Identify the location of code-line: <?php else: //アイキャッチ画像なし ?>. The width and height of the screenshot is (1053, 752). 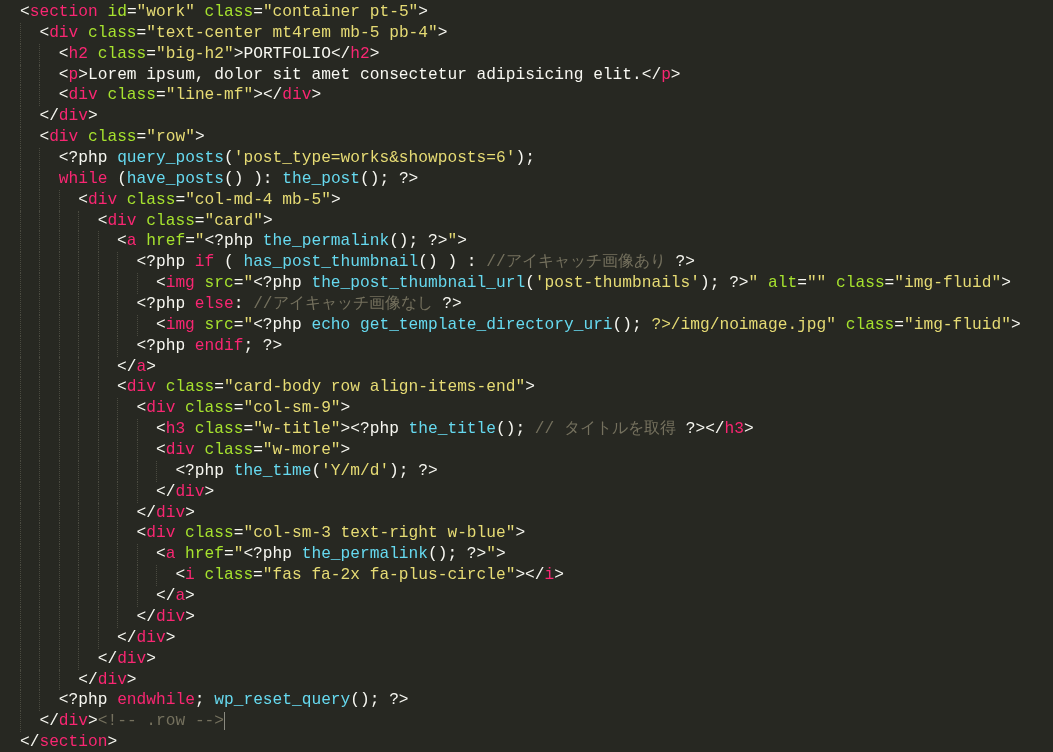
(299, 304).